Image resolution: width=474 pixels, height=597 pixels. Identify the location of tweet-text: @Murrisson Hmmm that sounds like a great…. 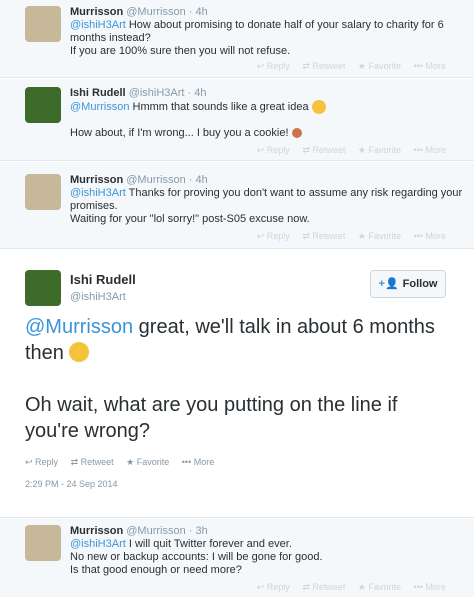
(267, 120).